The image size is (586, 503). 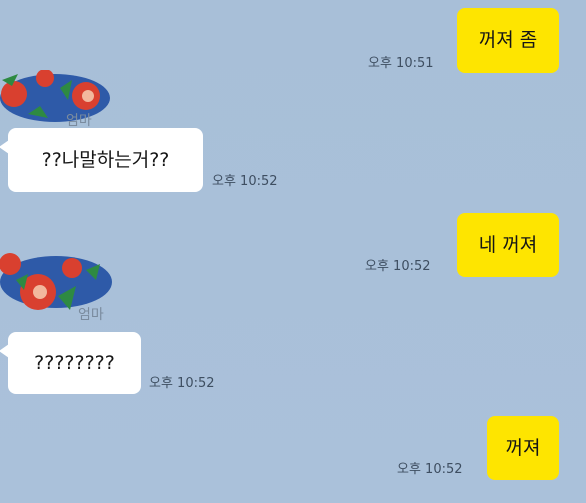 I want to click on message-bubble-me: 네 꺼져, so click(x=508, y=245).